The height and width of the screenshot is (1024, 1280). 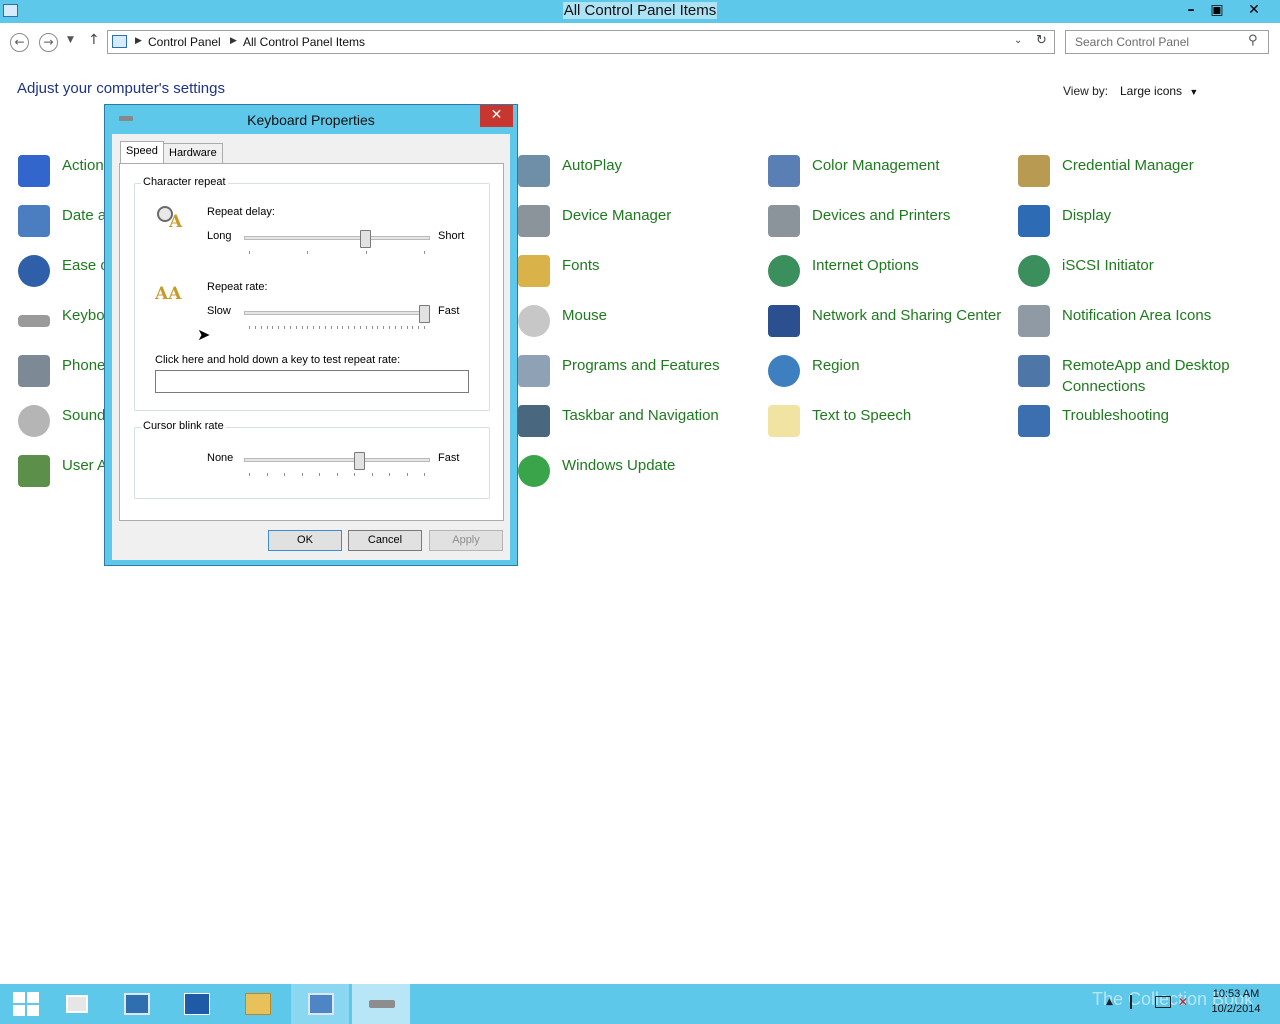 I want to click on cp-item-internet-options: Internet Options, so click(x=888, y=271).